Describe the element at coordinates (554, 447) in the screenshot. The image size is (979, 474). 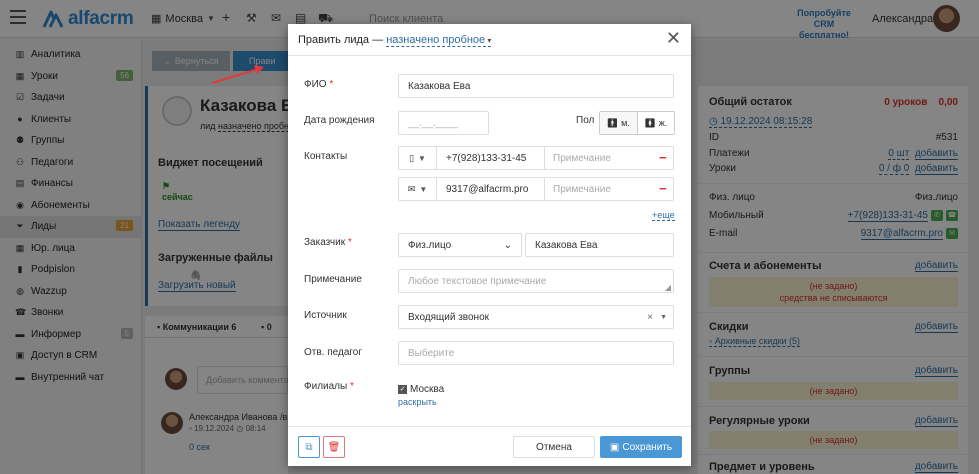
I see `cancel-button: Отмена` at that location.